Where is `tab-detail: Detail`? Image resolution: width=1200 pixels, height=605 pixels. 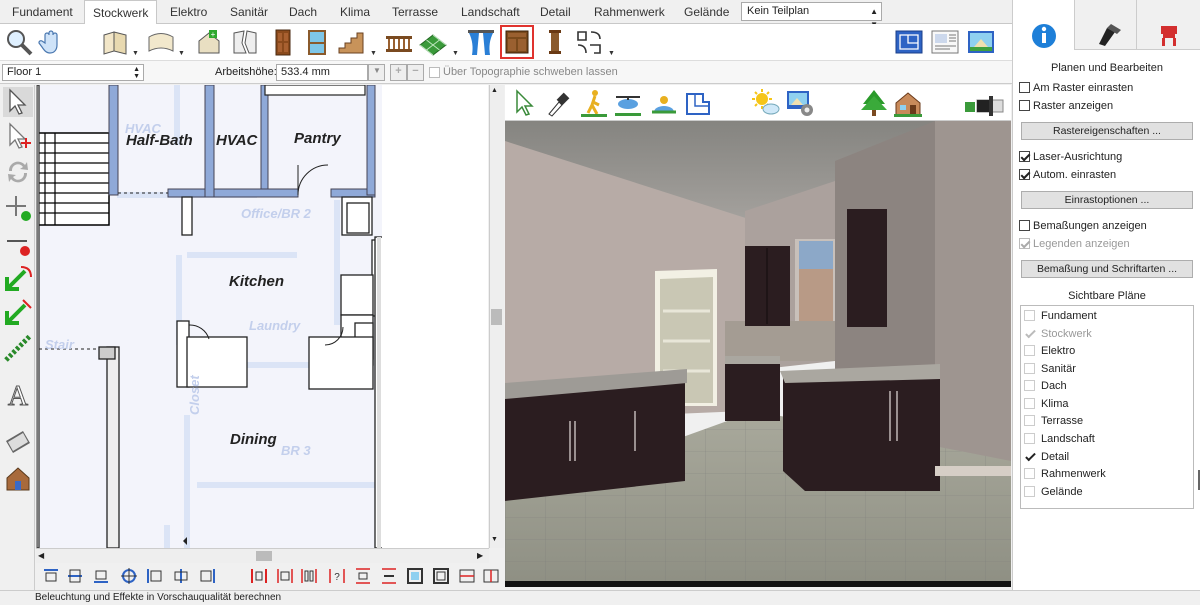 tab-detail: Detail is located at coordinates (555, 12).